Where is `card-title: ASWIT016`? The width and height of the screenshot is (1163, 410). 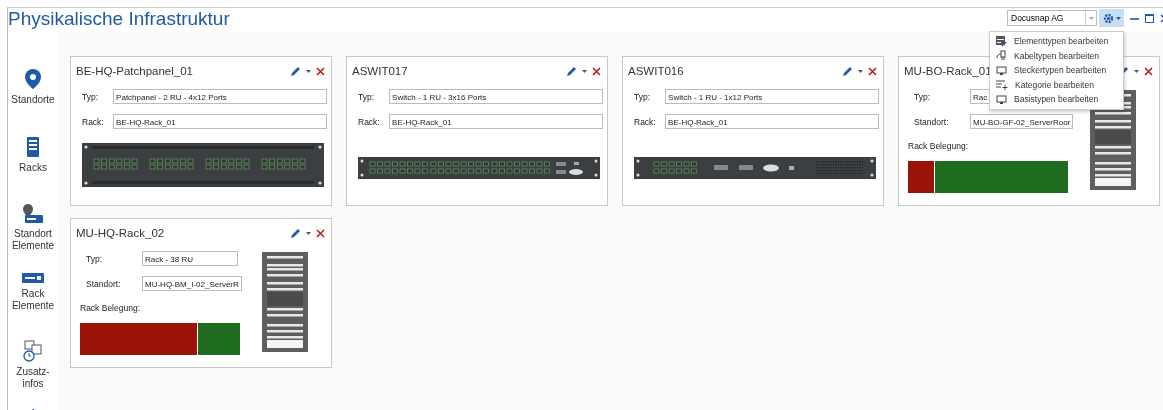 card-title: ASWIT016 is located at coordinates (656, 71).